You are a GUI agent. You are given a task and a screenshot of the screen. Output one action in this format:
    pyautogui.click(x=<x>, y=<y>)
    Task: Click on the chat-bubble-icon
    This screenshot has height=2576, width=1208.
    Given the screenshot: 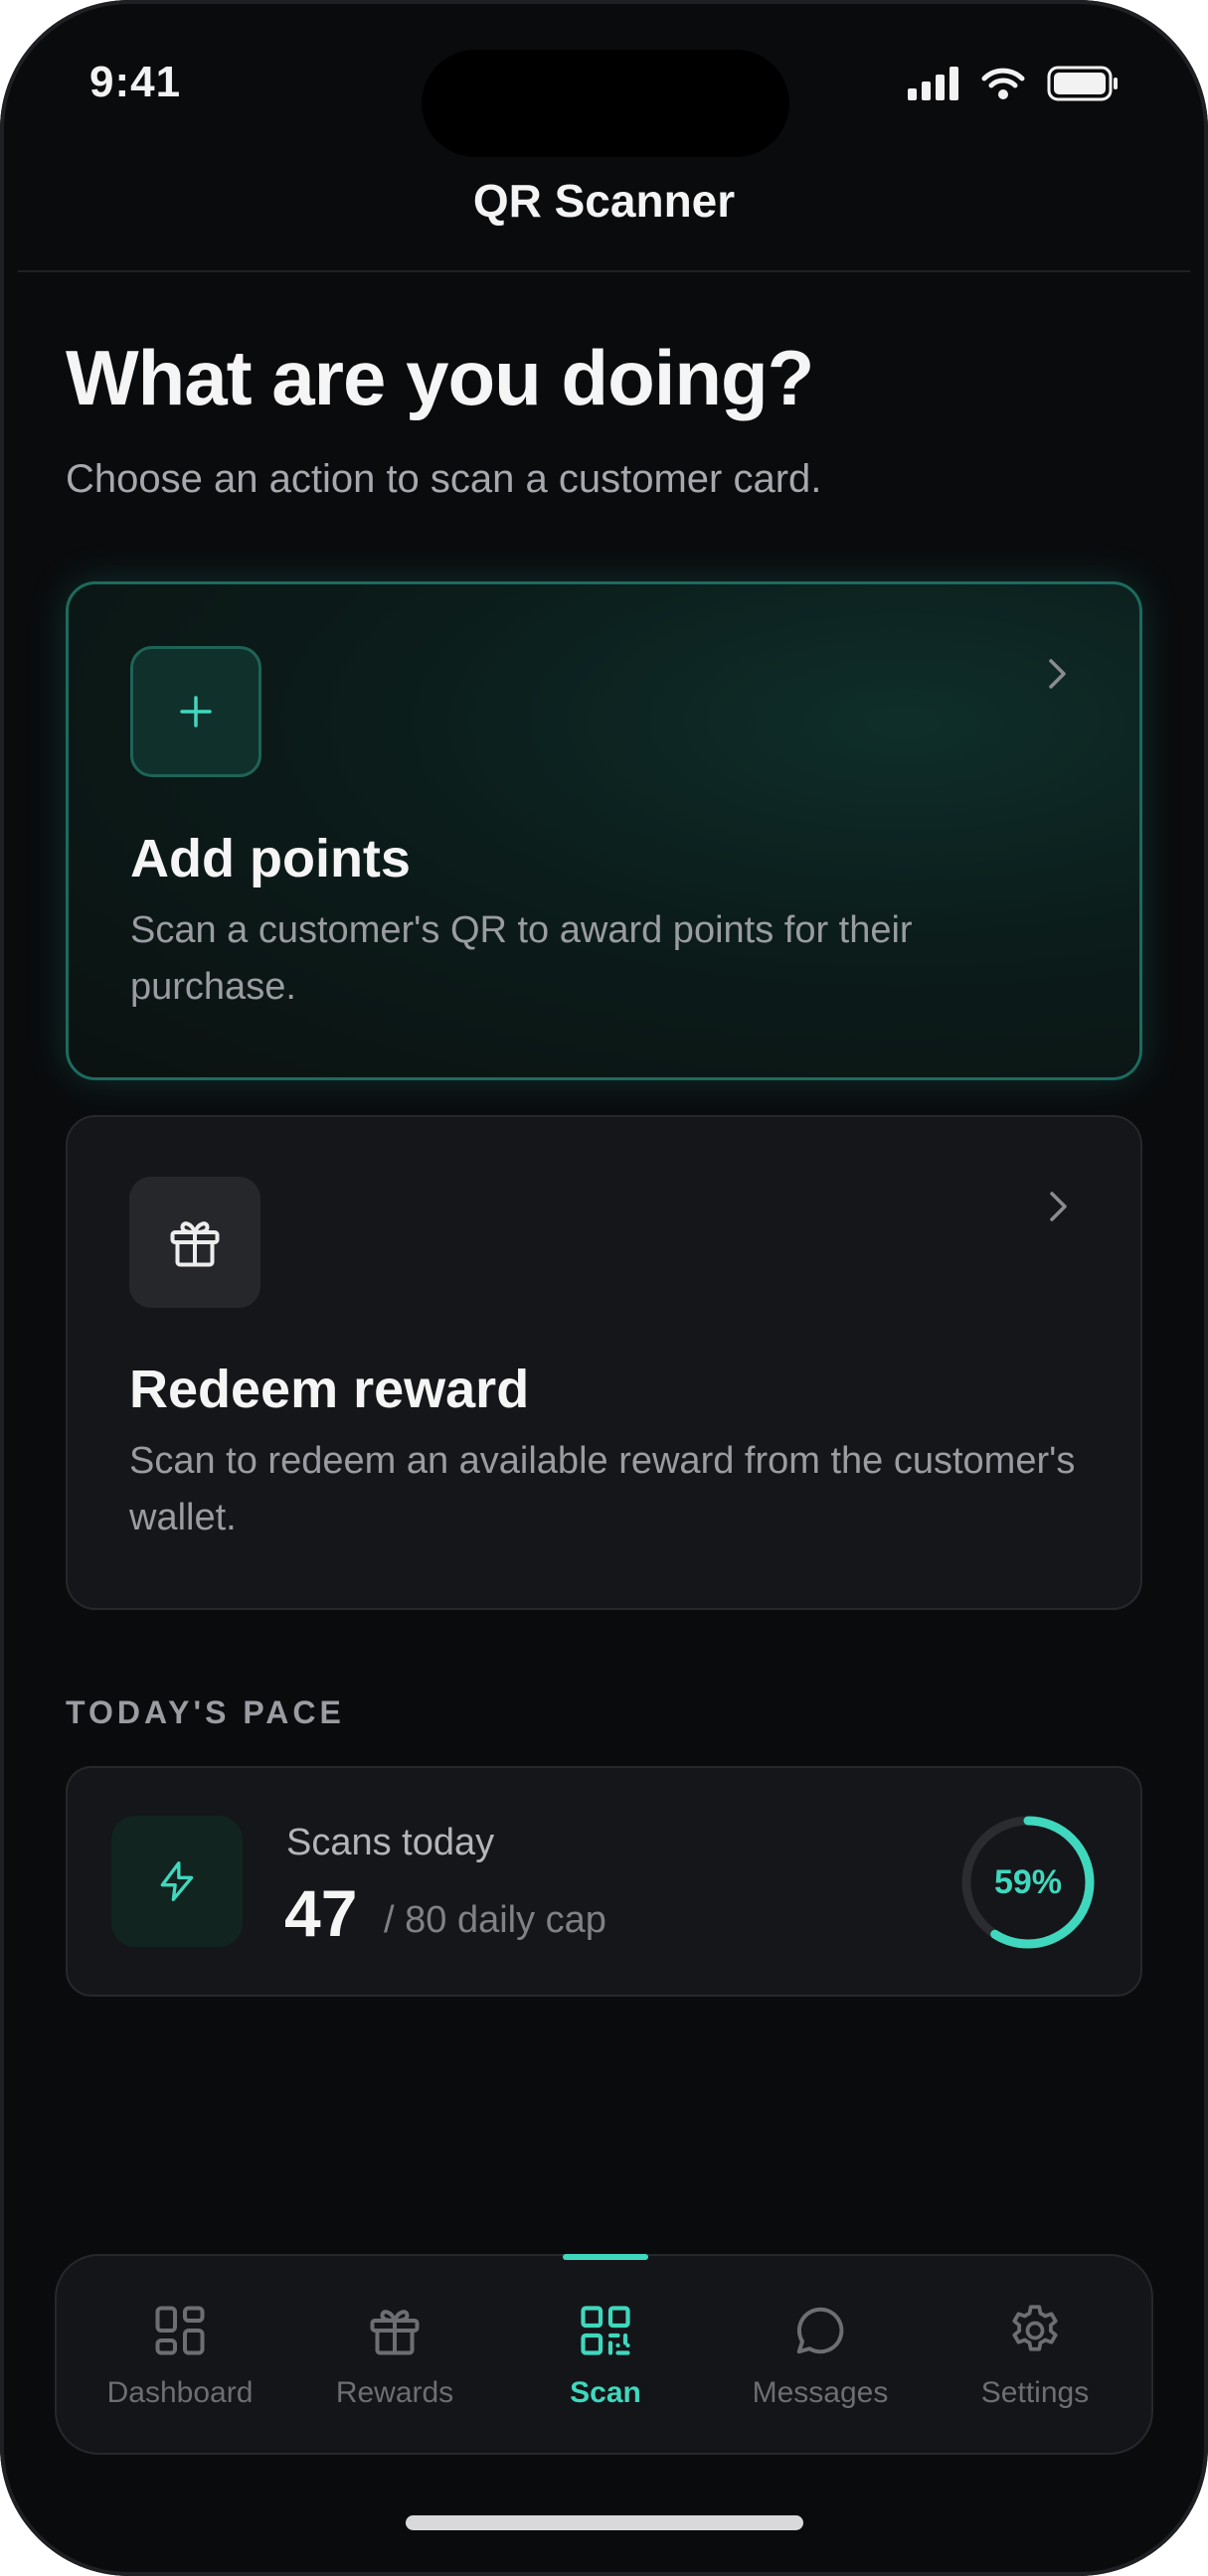 What is the action you would take?
    pyautogui.click(x=820, y=2330)
    